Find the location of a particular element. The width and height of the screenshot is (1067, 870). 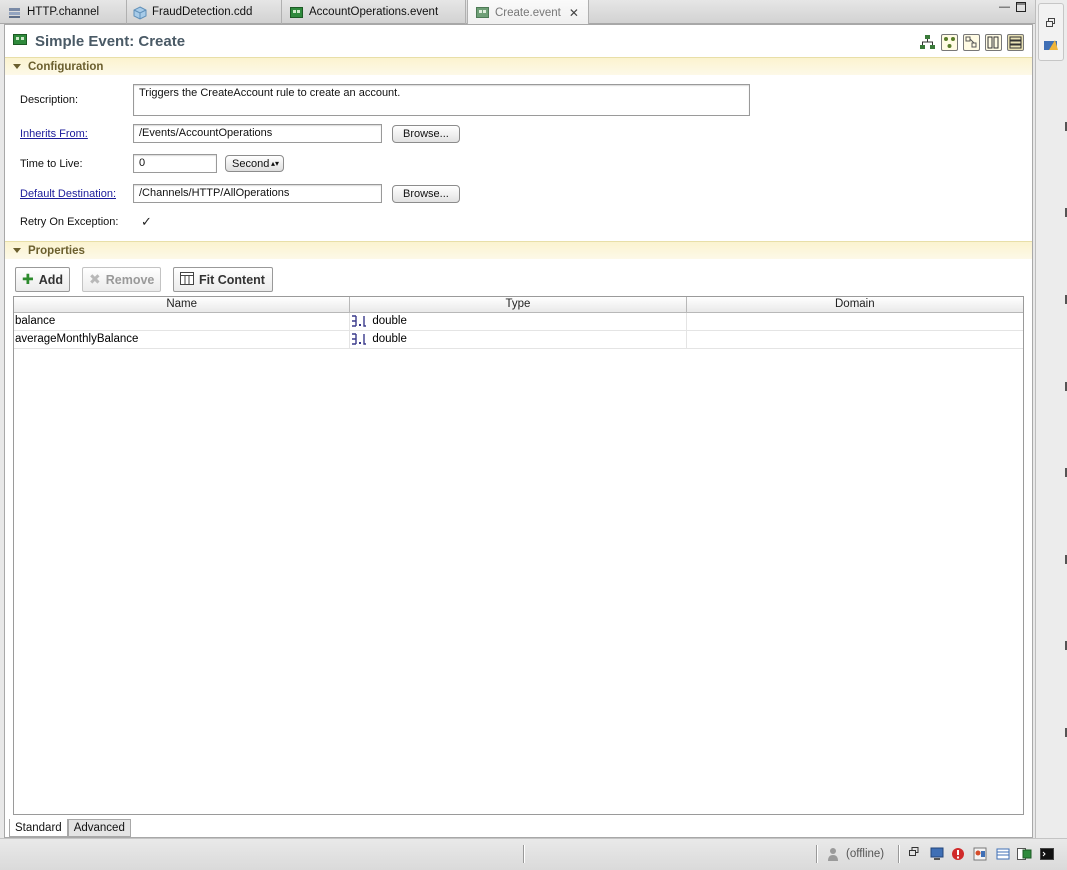

close-icon: ✕ is located at coordinates (574, 13).